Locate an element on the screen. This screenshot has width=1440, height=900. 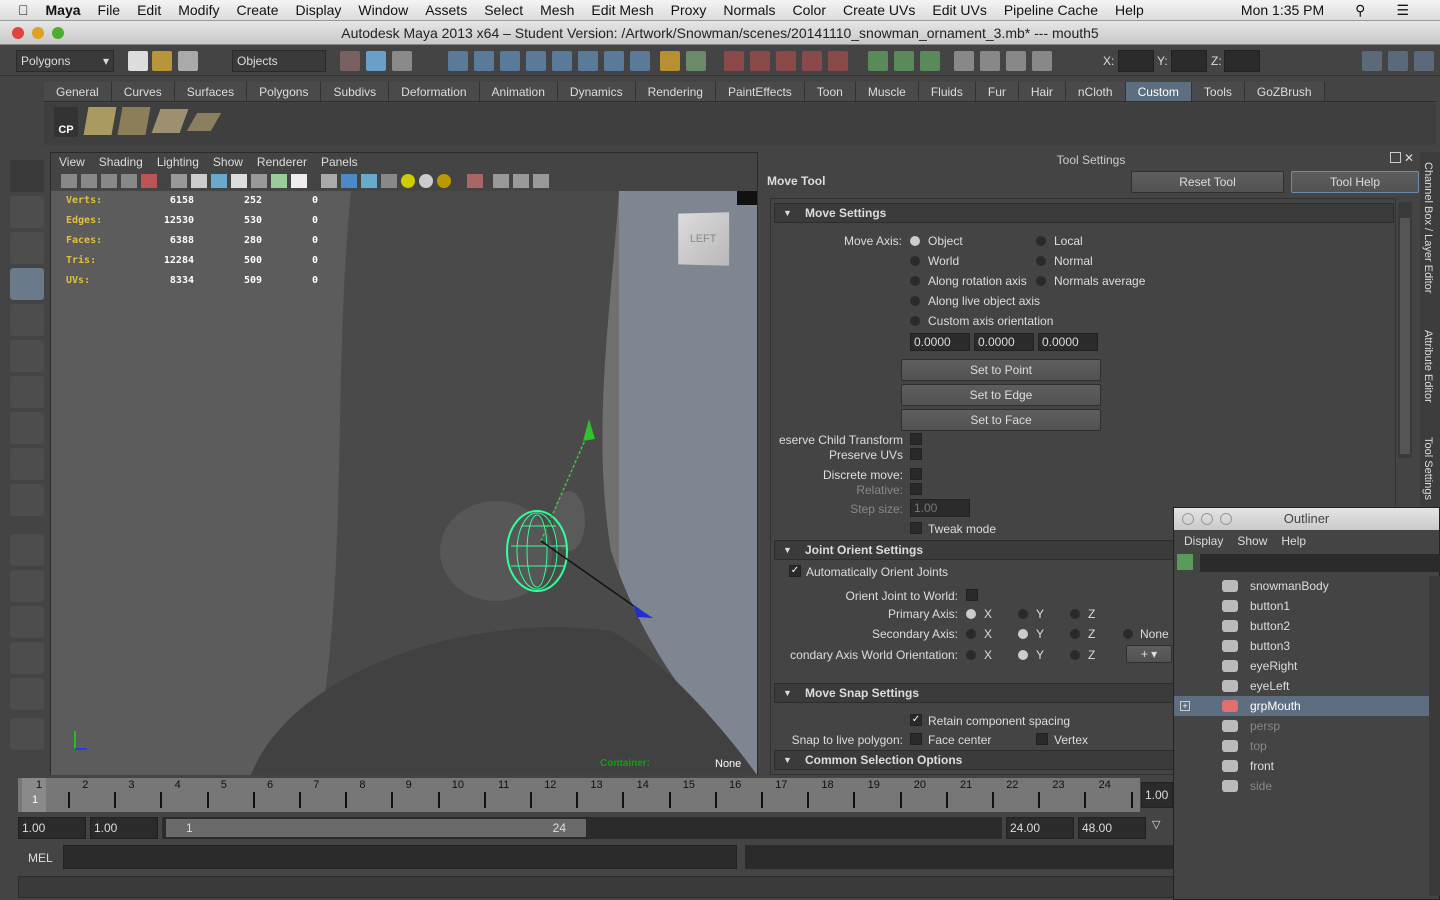
history-icon is located at coordinates (734, 61).